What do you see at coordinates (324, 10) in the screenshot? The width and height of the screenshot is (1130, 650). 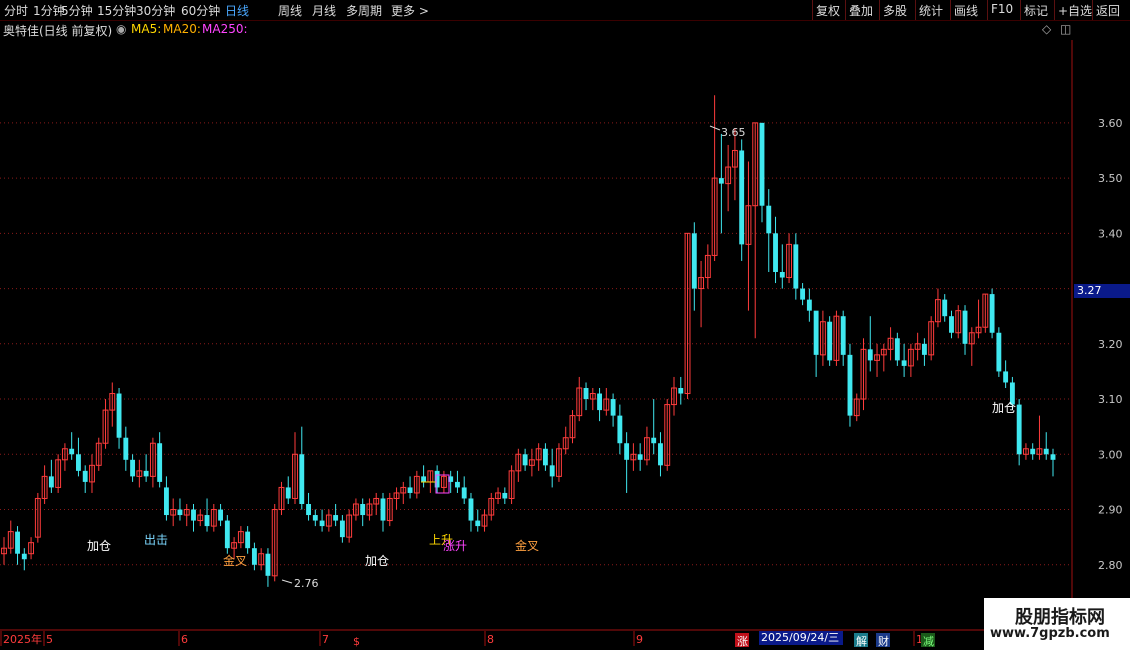 I see `period-tab-8: 月线` at bounding box center [324, 10].